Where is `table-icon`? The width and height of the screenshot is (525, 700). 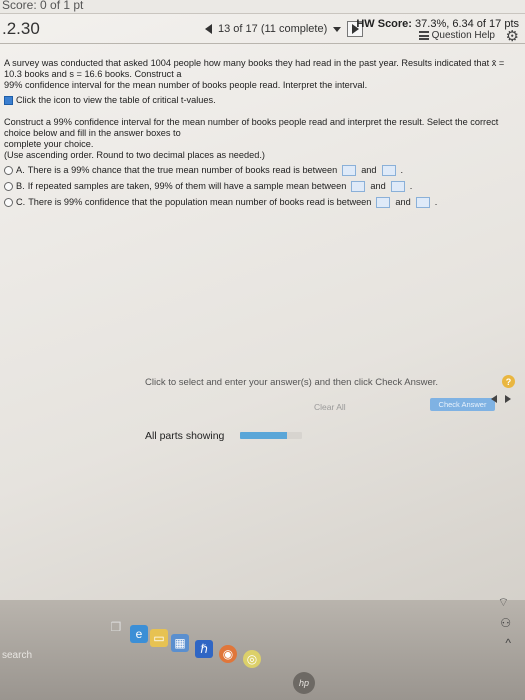 table-icon is located at coordinates (8, 100).